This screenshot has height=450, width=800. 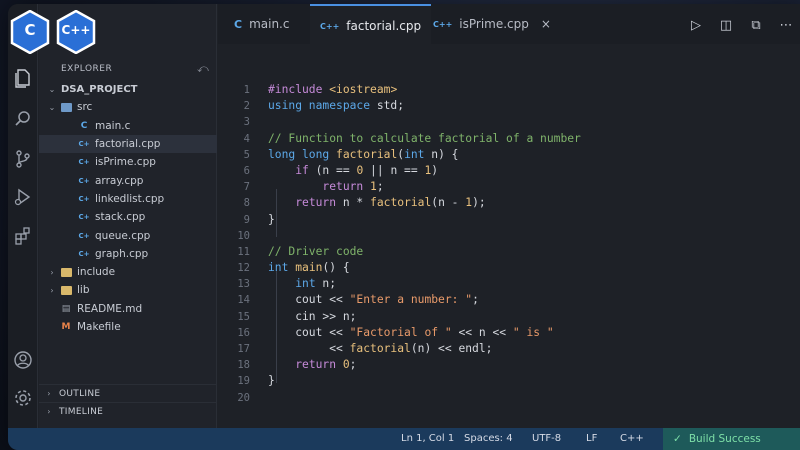 What do you see at coordinates (271, 219) in the screenshot?
I see `code-line: }` at bounding box center [271, 219].